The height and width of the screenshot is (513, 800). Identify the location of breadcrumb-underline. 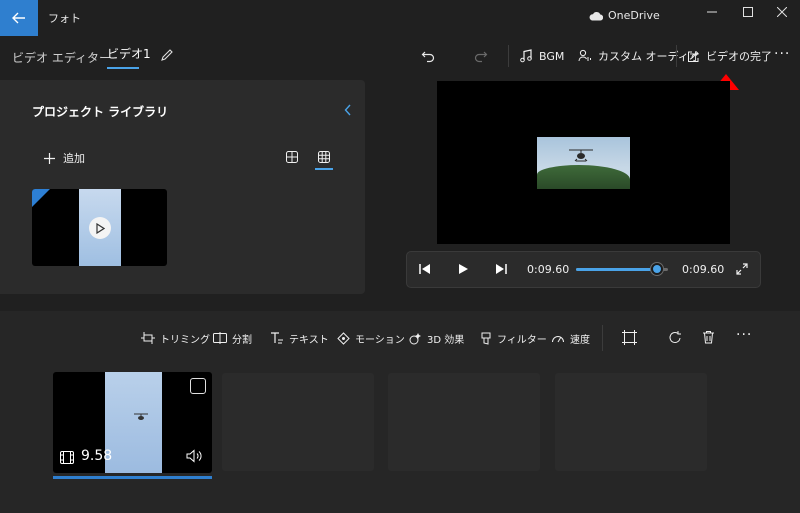
(123, 68).